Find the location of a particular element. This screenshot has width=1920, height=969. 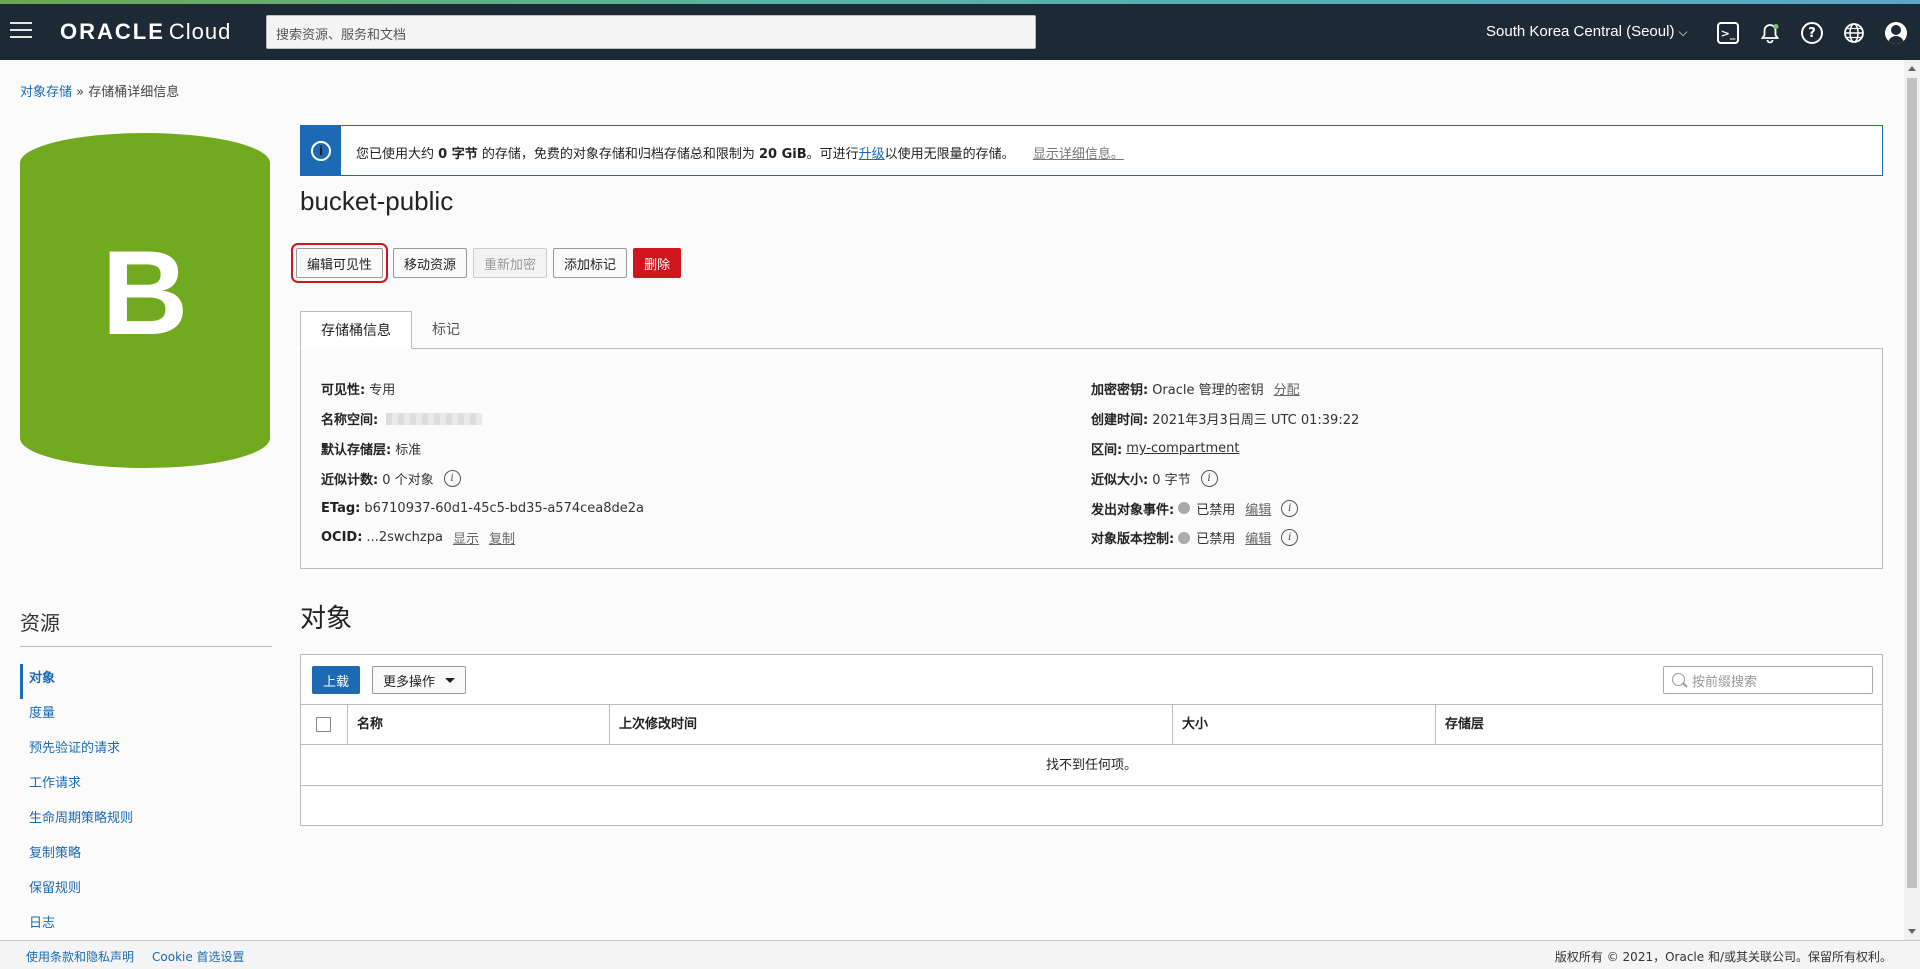

objects-table-panel: 上载 更多操作 按前缀搜索 名称 上次修改时间 大小 存储层 找不到任何项。 is located at coordinates (1091, 740).